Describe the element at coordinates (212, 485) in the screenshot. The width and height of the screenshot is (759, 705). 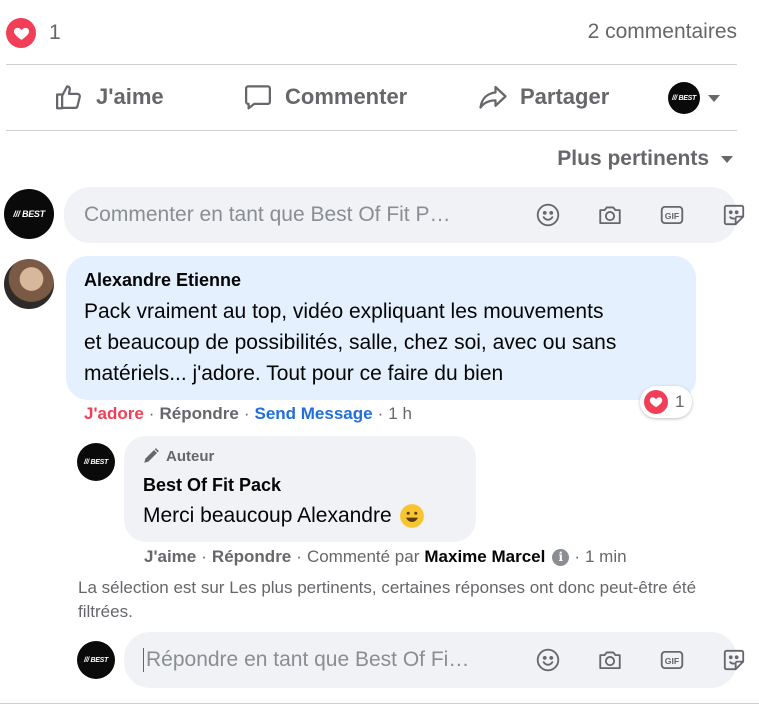
I see `reply-author: Best Of Fit Pack` at that location.